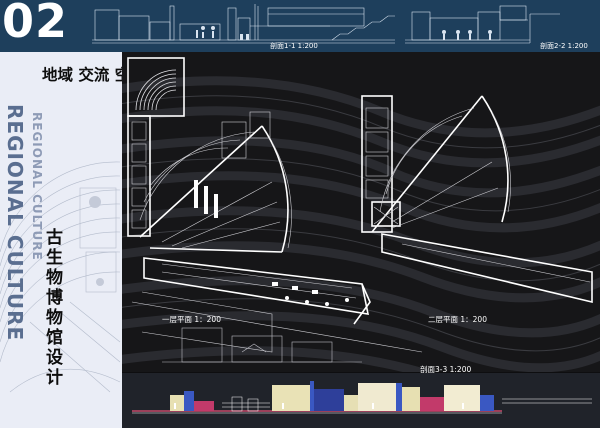  Describe the element at coordinates (300, 26) in the screenshot. I see `top-banner: 02 剖面1-1 1:200 剖面2-2 1:200` at that location.